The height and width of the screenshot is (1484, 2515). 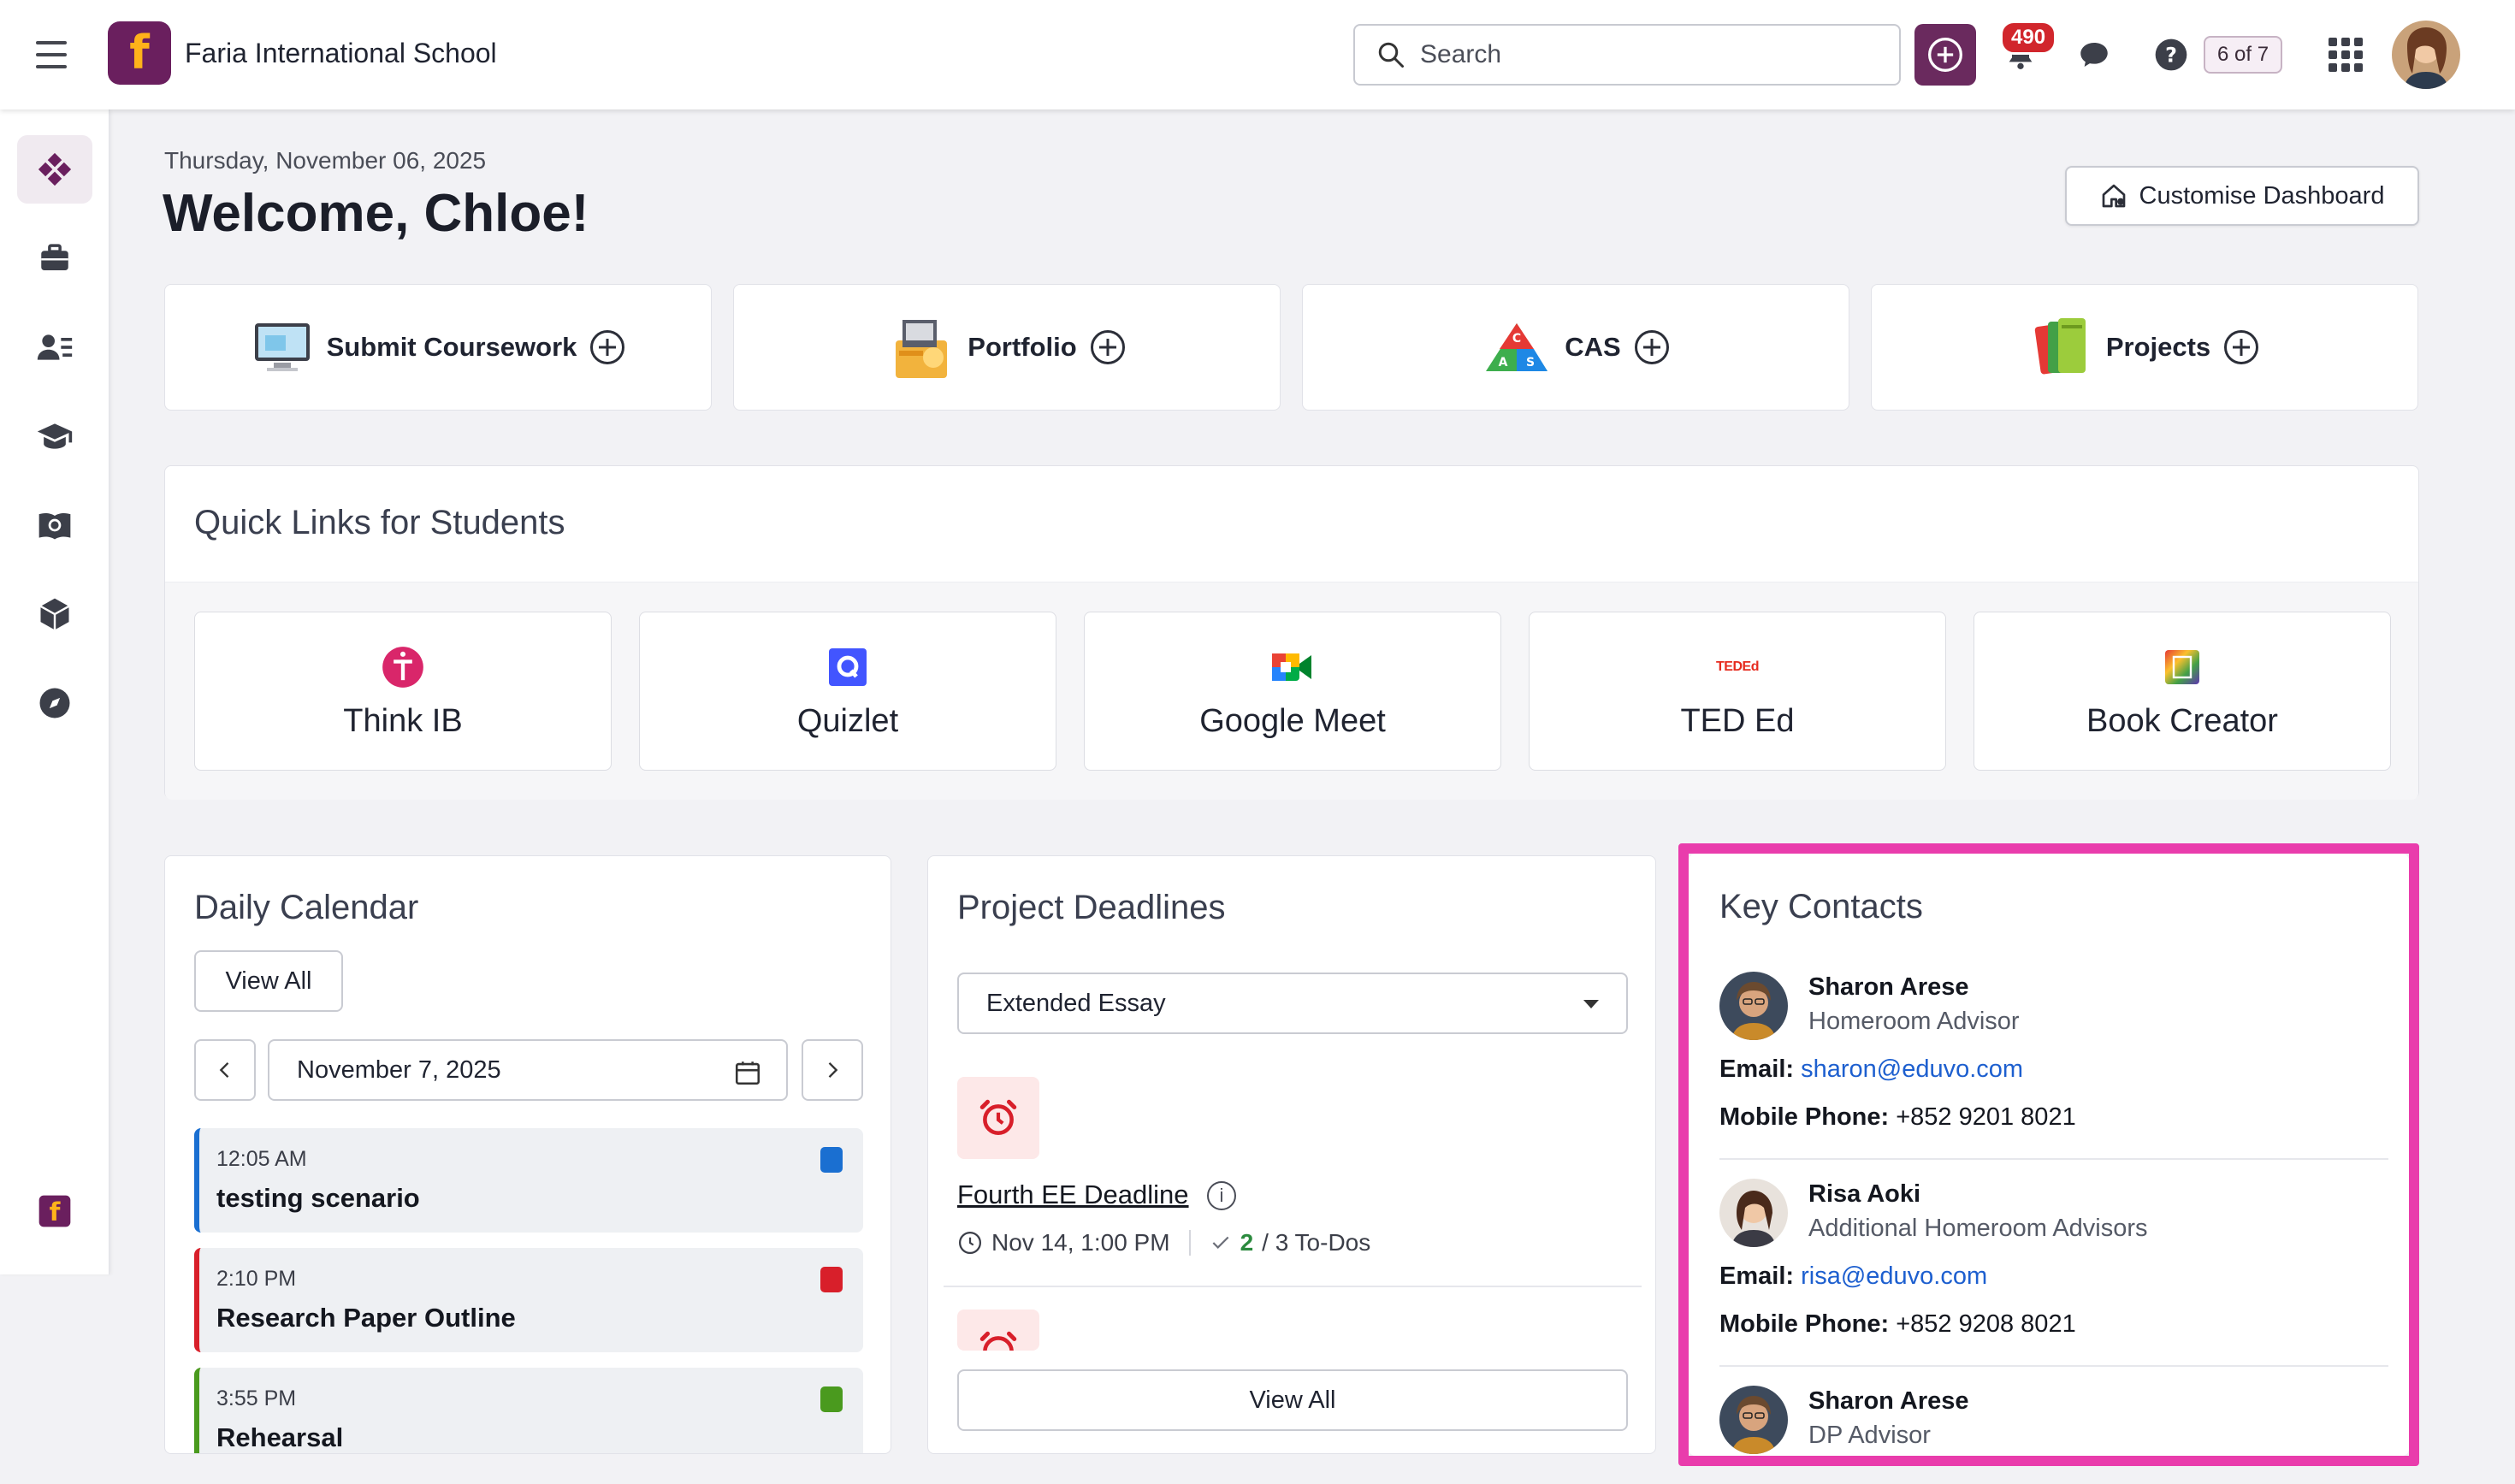 I want to click on assignment-icon, so click(x=831, y=1160).